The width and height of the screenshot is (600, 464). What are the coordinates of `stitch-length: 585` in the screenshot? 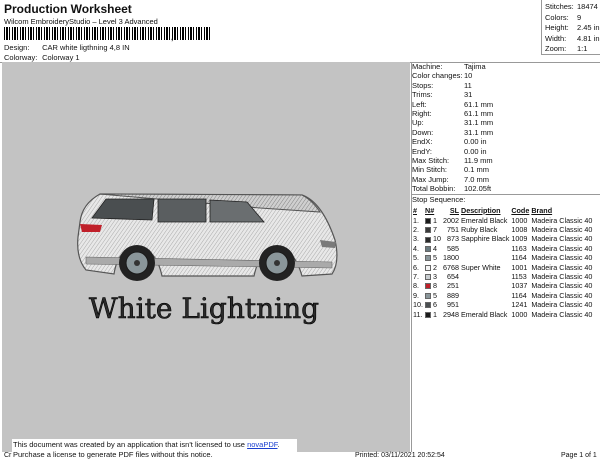 It's located at (453, 248).